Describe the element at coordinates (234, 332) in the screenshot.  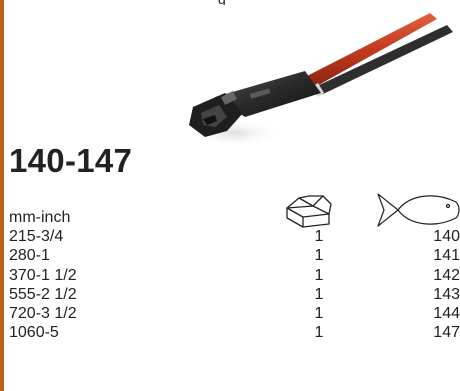
I see `table-row: 1060-5 1 147` at that location.